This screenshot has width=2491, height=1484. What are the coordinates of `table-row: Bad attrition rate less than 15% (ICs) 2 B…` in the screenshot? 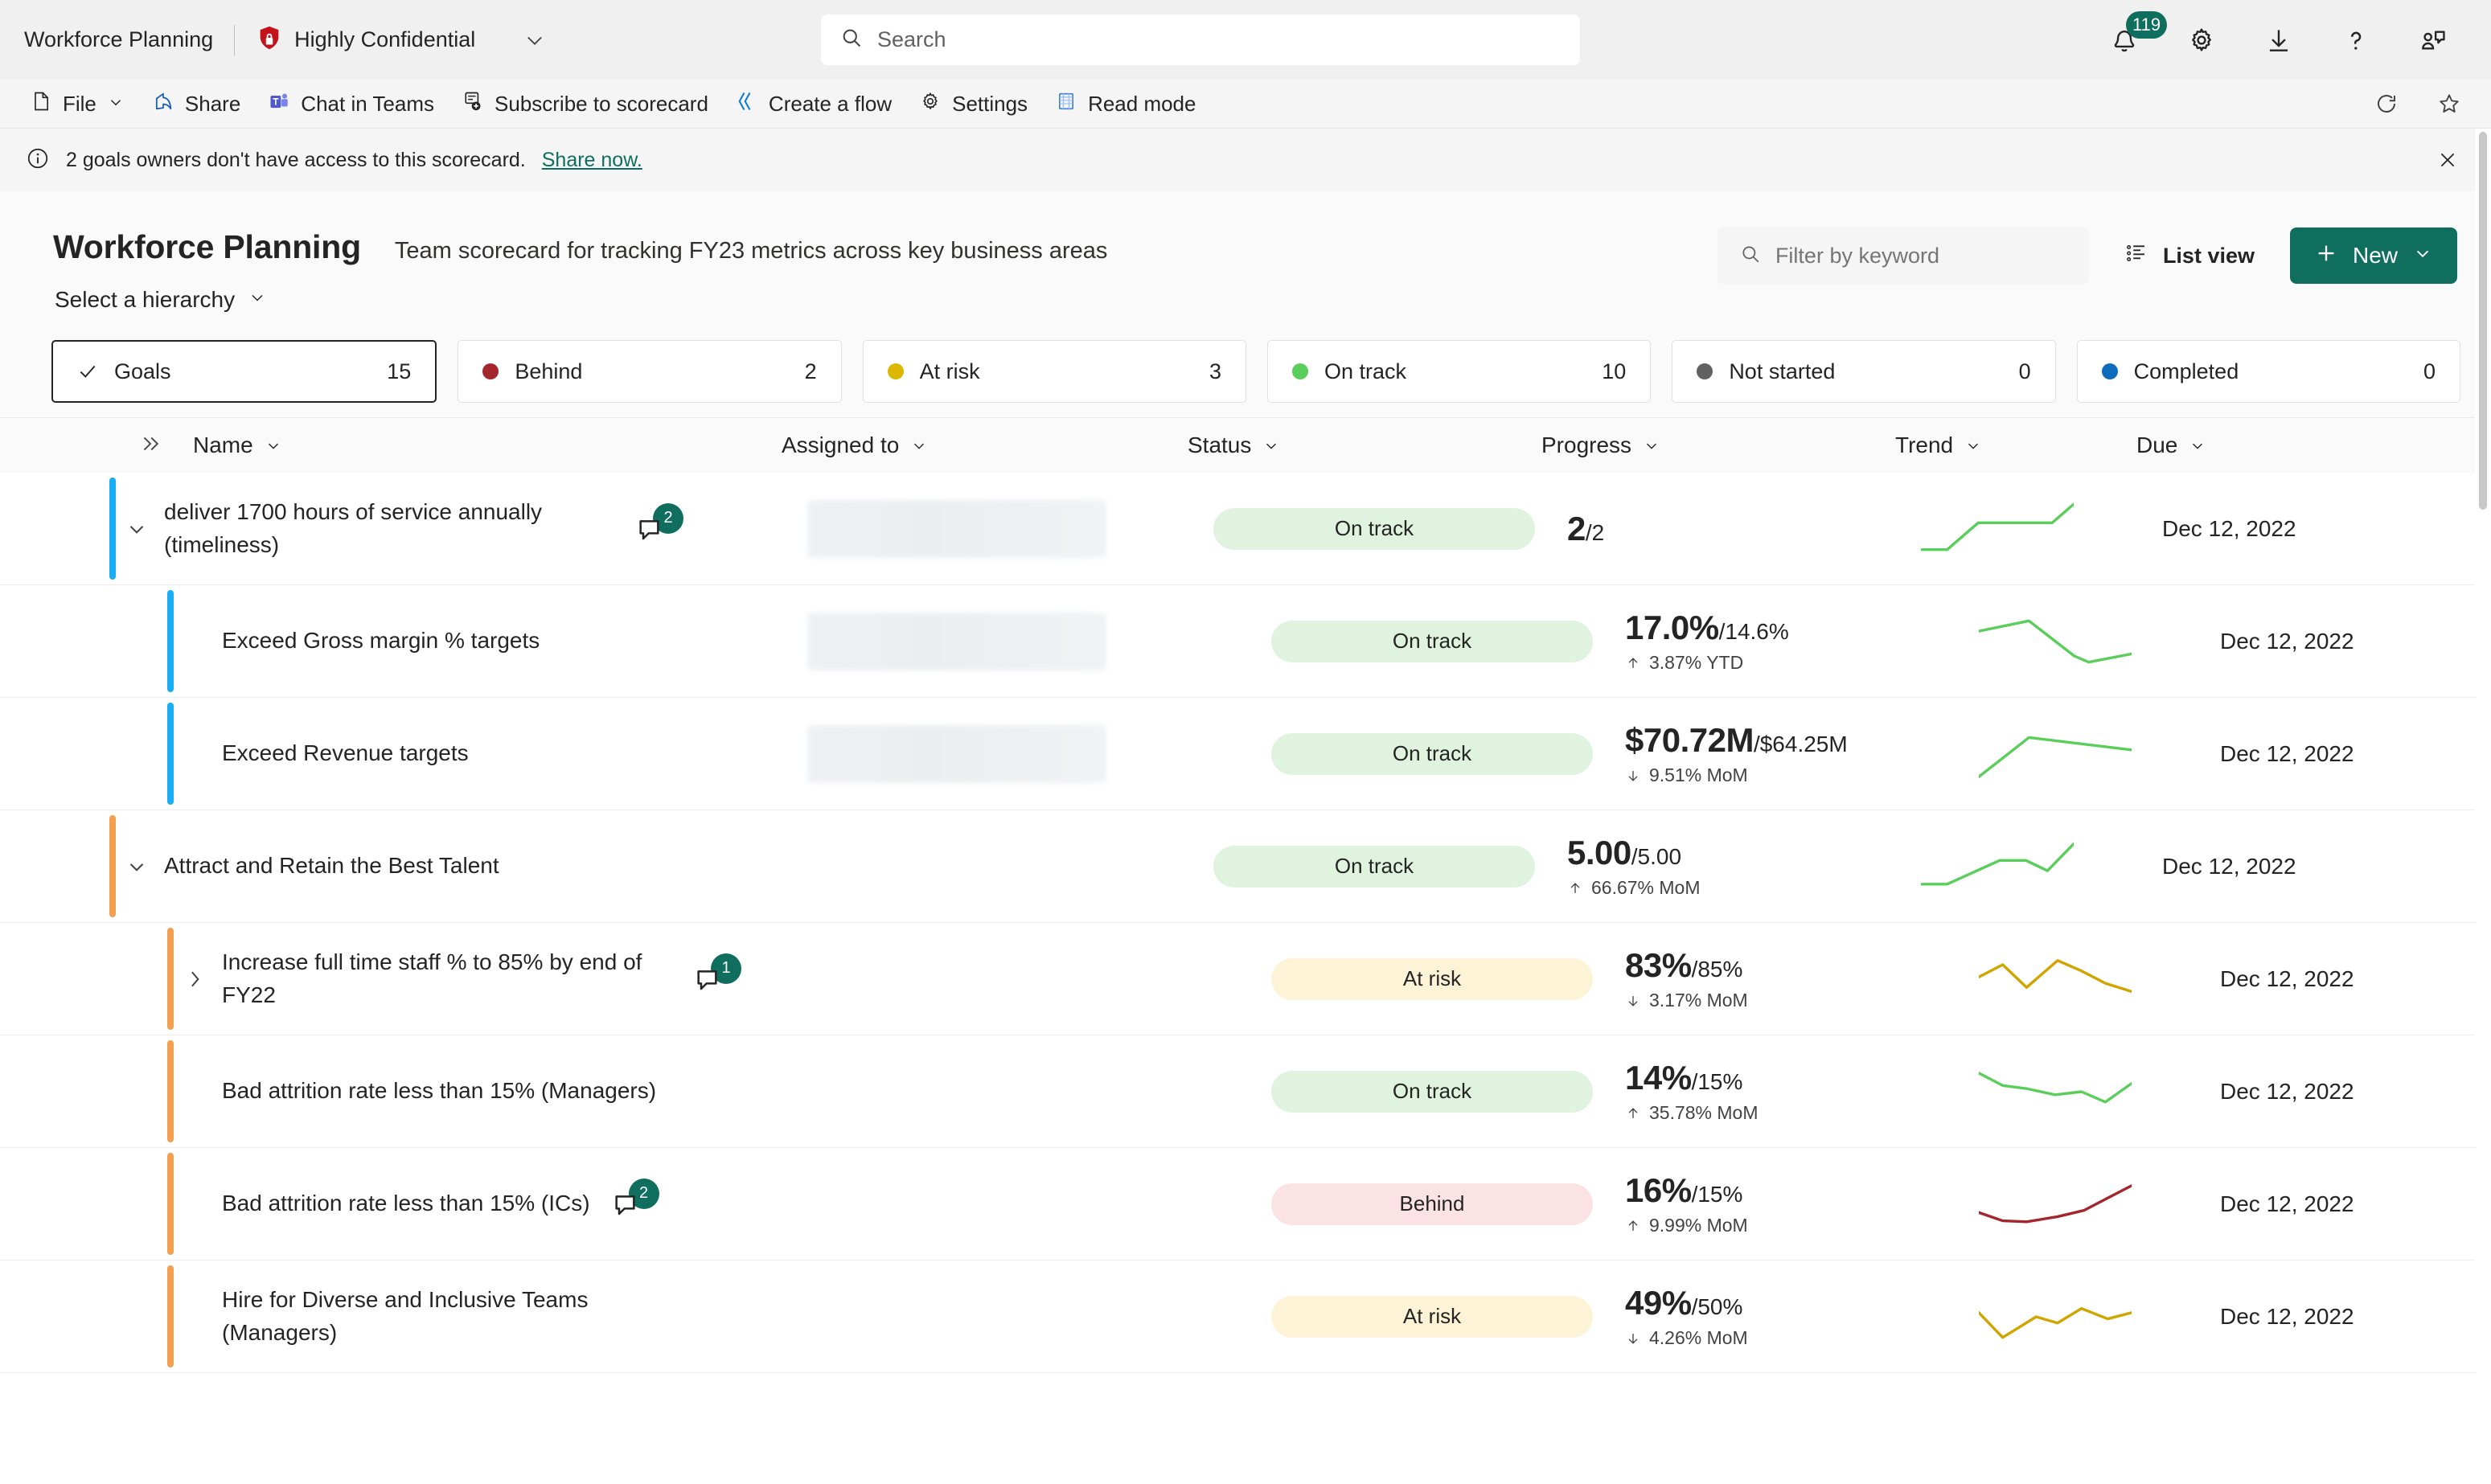 It's located at (1245, 1205).